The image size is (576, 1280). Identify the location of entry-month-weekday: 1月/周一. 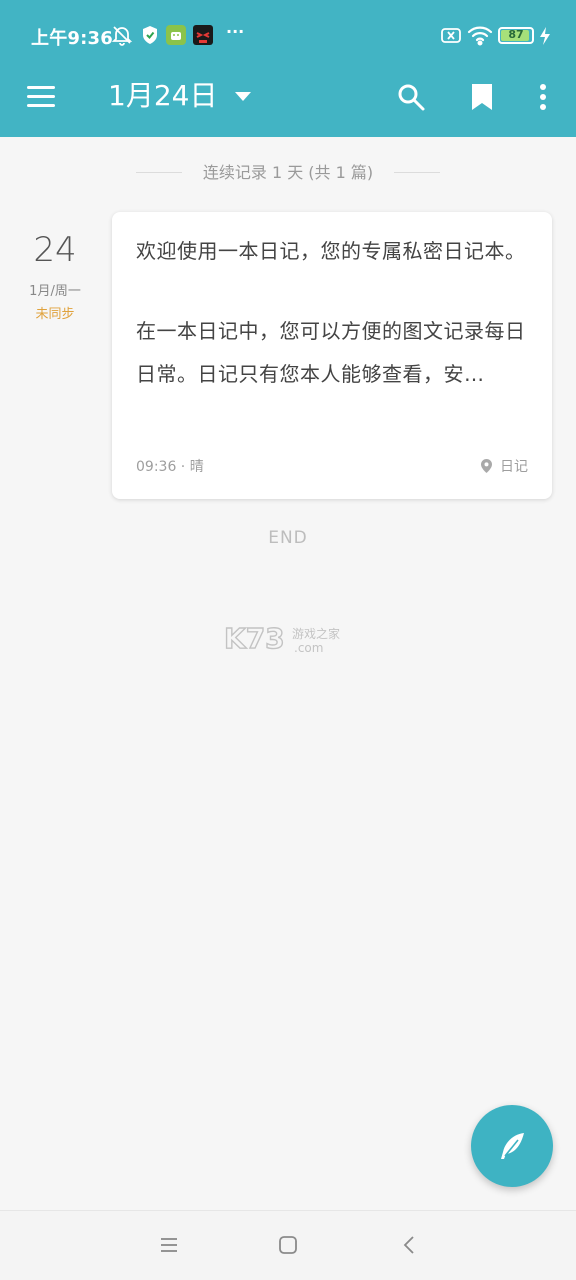
(55, 291).